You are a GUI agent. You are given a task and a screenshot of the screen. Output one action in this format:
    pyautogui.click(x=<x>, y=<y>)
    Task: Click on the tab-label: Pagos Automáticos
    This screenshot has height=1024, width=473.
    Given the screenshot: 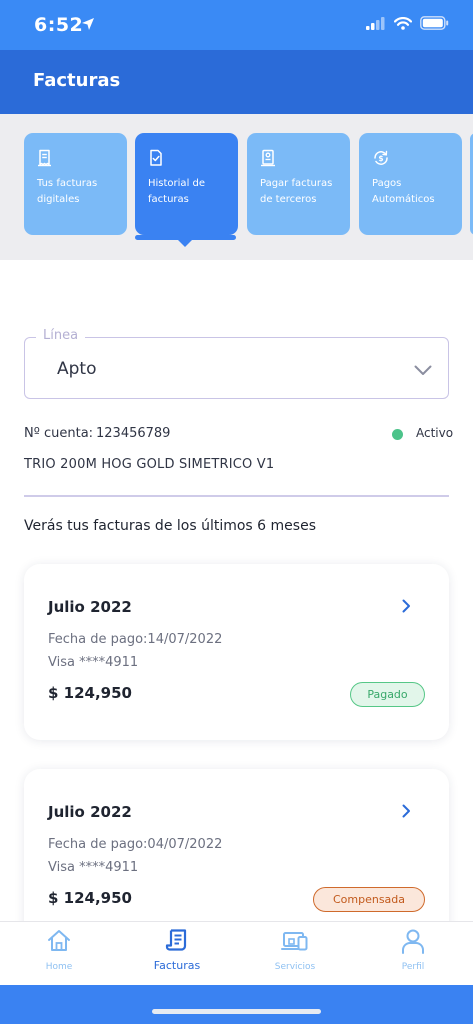 What is the action you would take?
    pyautogui.click(x=403, y=191)
    